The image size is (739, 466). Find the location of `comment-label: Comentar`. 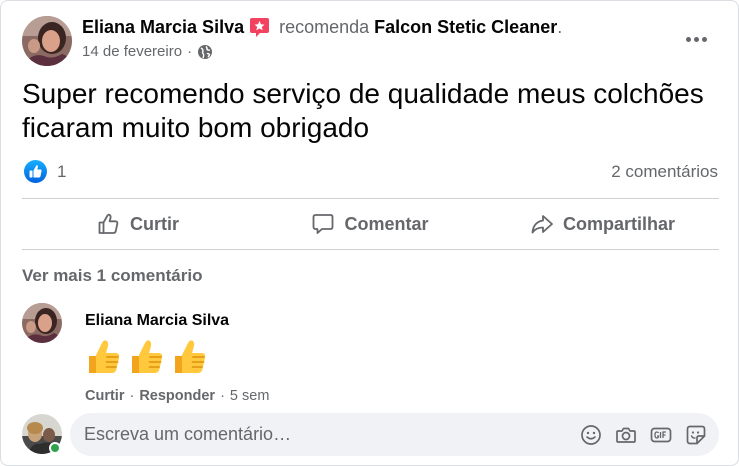

comment-label: Comentar is located at coordinates (386, 223).